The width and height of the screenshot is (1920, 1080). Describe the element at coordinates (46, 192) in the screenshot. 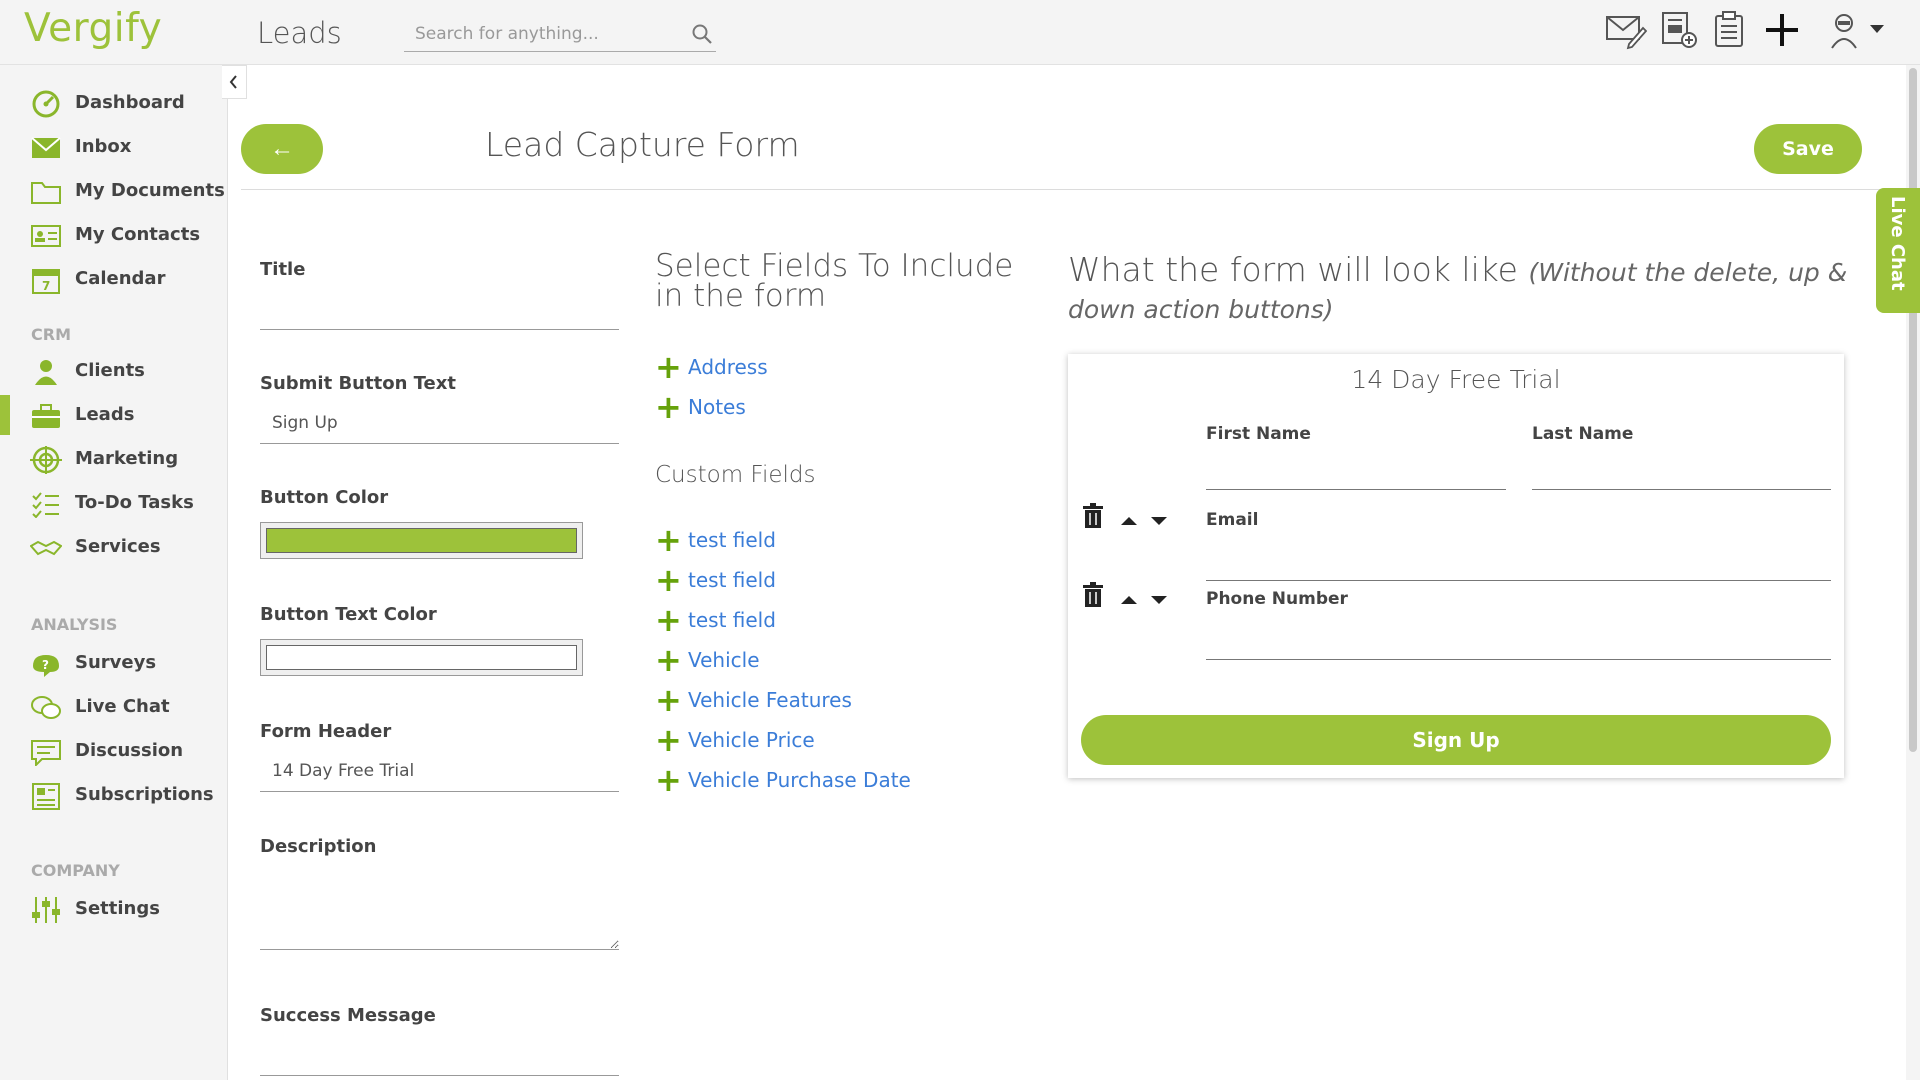

I see `folder-icon` at that location.